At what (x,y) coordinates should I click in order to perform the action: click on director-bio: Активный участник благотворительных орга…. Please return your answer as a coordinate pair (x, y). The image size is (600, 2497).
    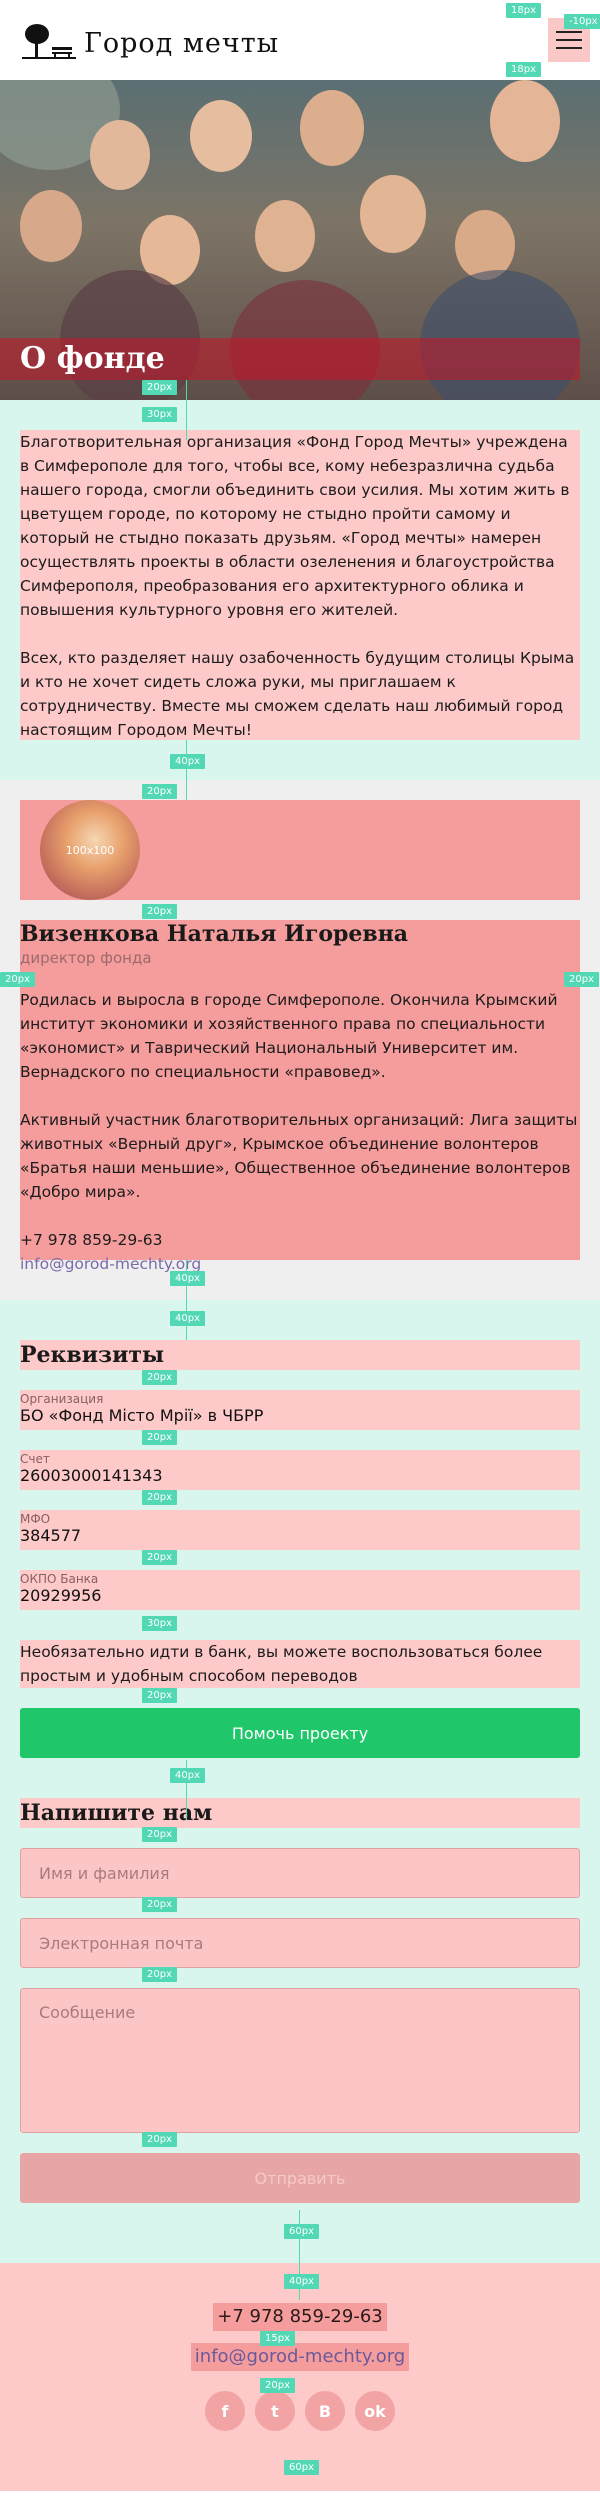
    Looking at the image, I should click on (299, 1156).